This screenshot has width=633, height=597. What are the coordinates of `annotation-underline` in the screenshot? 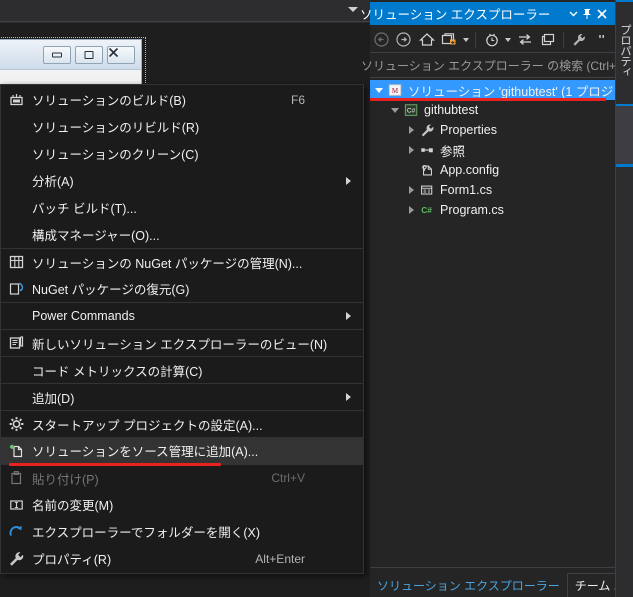 It's located at (115, 464).